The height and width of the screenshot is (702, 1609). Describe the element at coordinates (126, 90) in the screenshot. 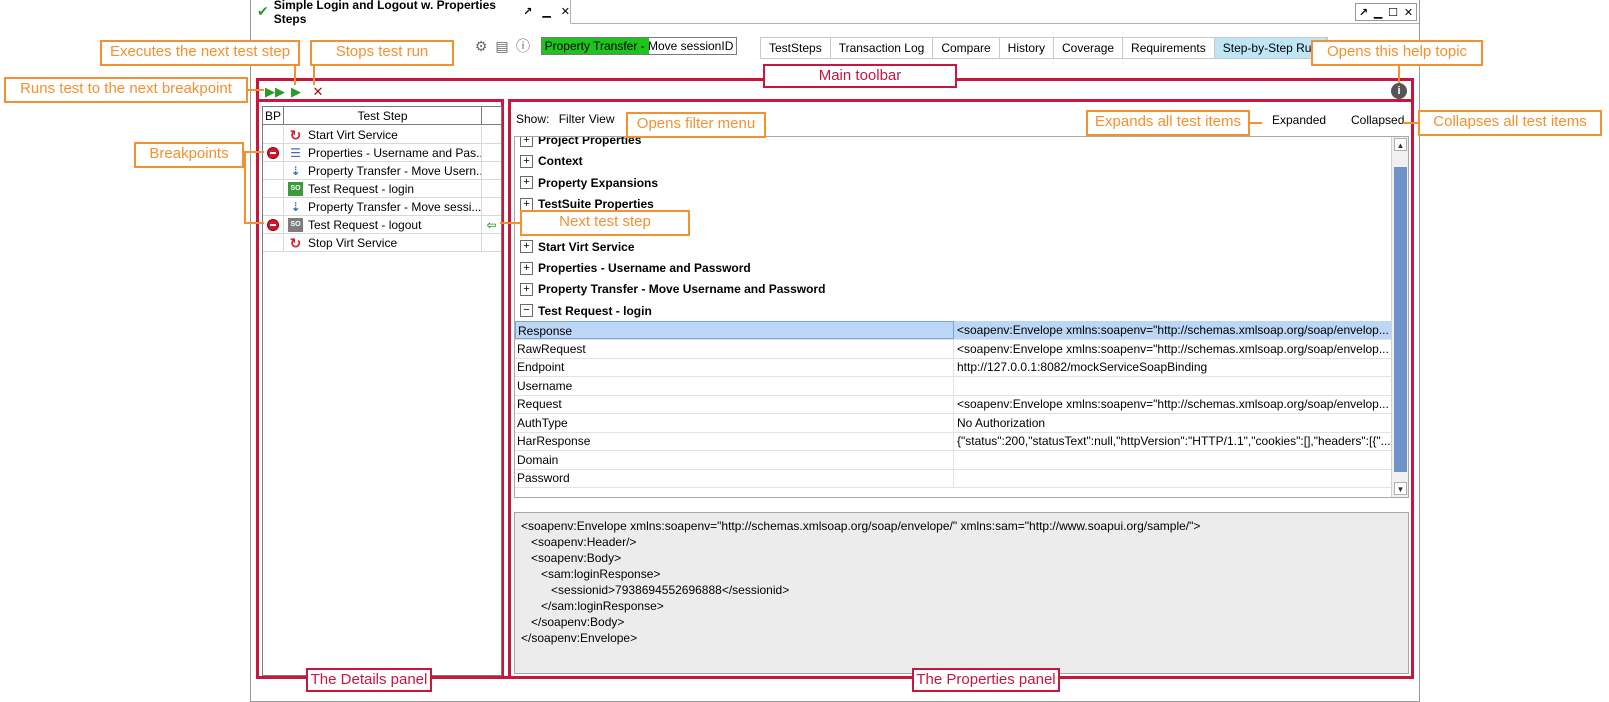

I see `runs-to-breakpoint-callout: Runs test to the next breakpoint` at that location.